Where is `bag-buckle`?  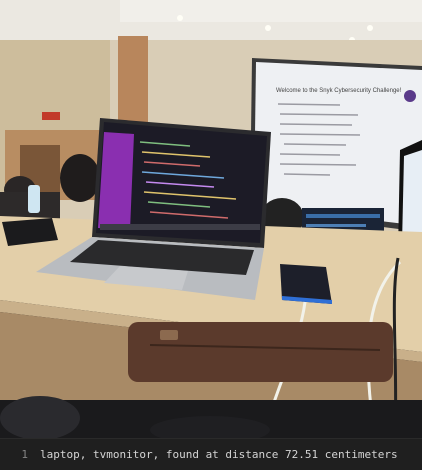 bag-buckle is located at coordinates (169, 335).